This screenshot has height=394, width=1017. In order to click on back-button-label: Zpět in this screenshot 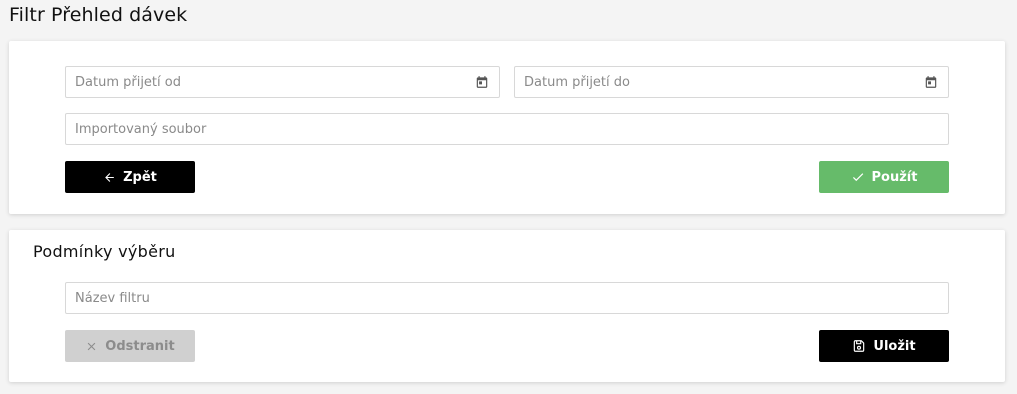, I will do `click(140, 177)`.